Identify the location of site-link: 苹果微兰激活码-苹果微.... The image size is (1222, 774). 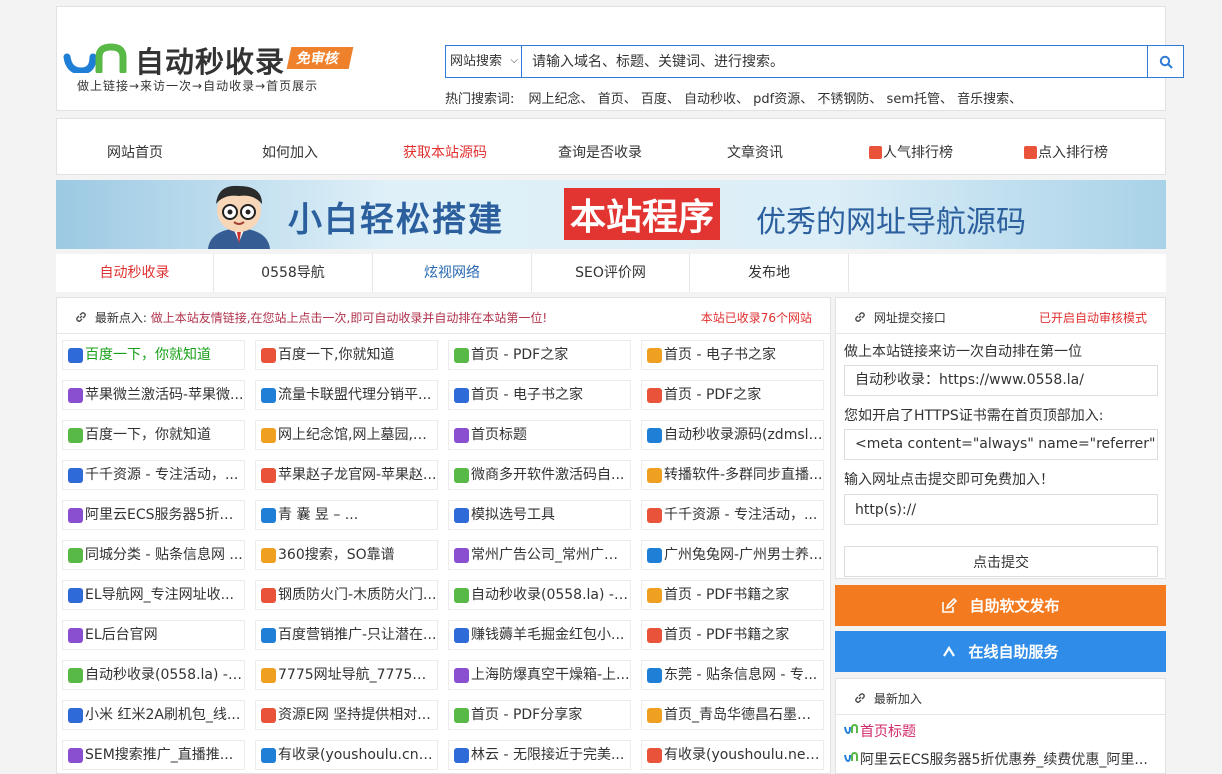
(153, 395).